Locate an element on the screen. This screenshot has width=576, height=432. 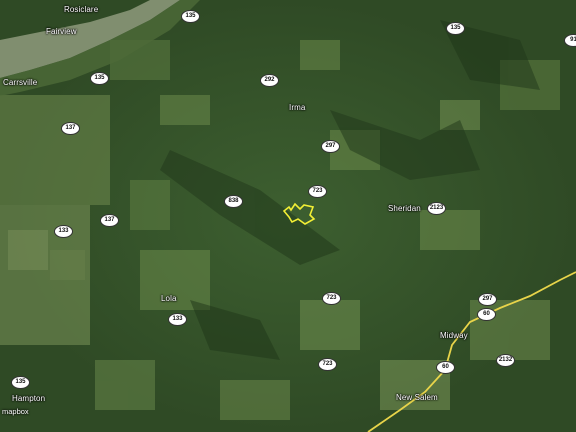
place-label-new-salem: New Salem is located at coordinates (417, 397).